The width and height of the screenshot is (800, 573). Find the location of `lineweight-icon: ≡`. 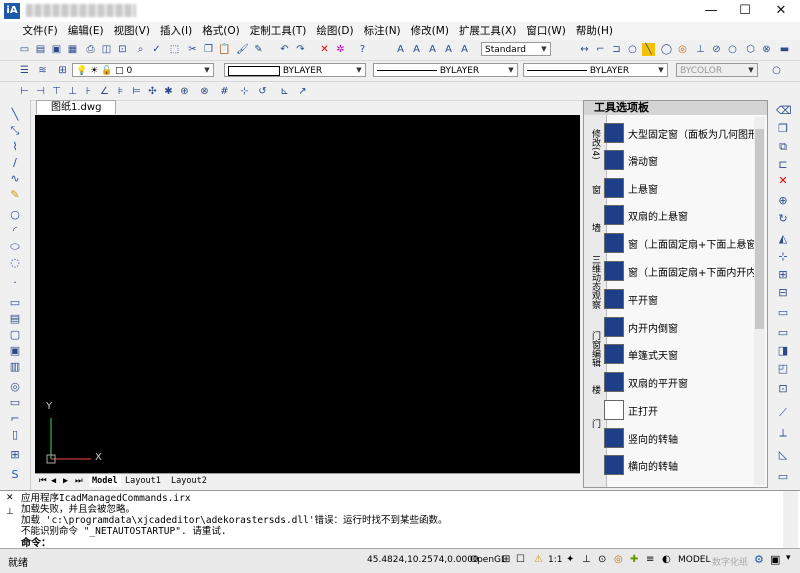

lineweight-icon: ≡ is located at coordinates (650, 559).